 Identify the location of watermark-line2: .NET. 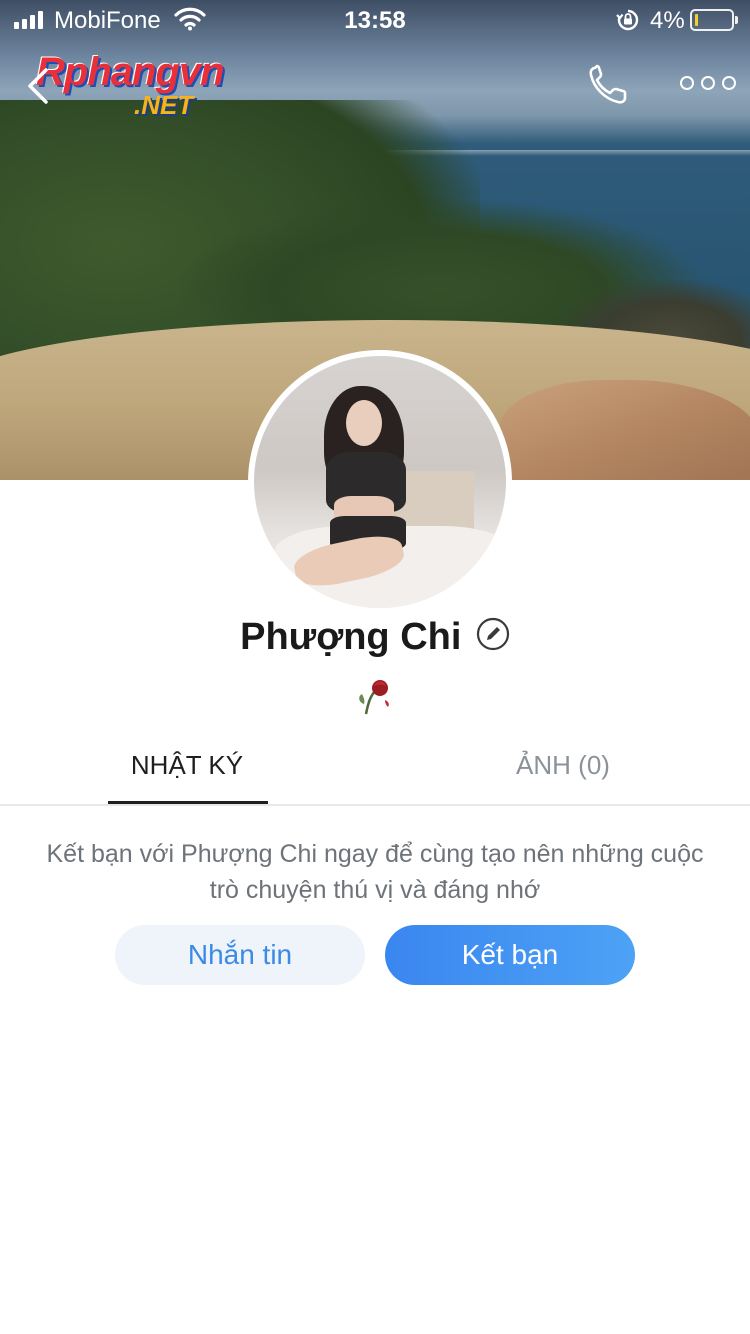
(164, 105).